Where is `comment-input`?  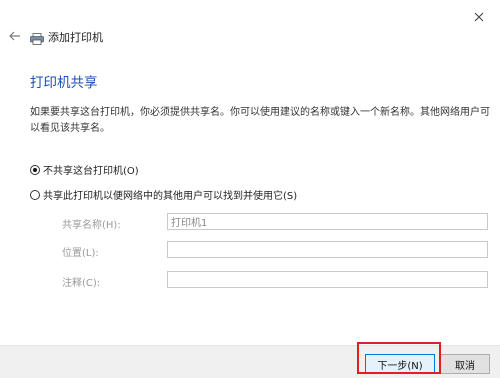 comment-input is located at coordinates (327, 279).